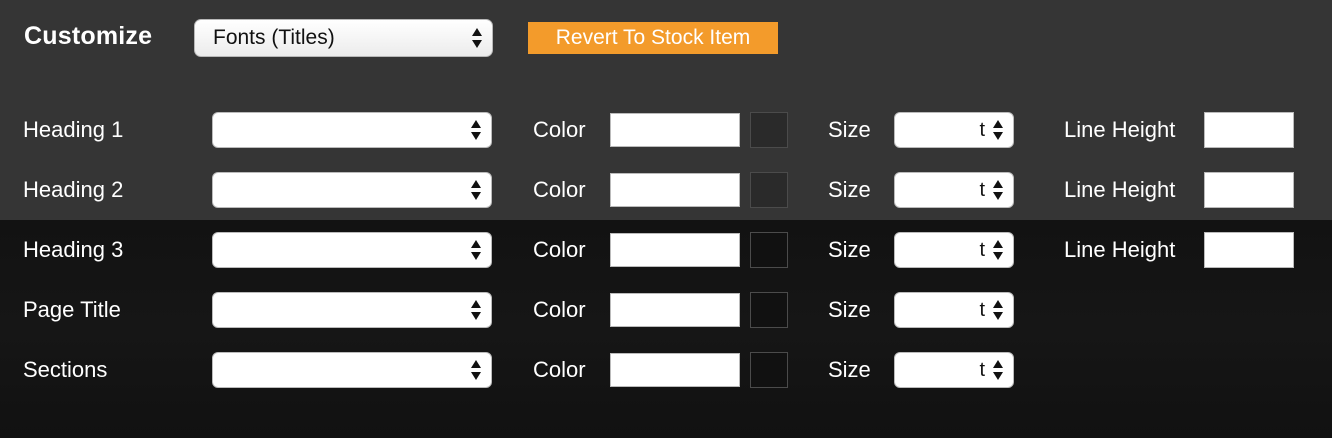 The height and width of the screenshot is (438, 1332). What do you see at coordinates (274, 37) in the screenshot?
I see `customize-category-value: Fonts (Titles)` at bounding box center [274, 37].